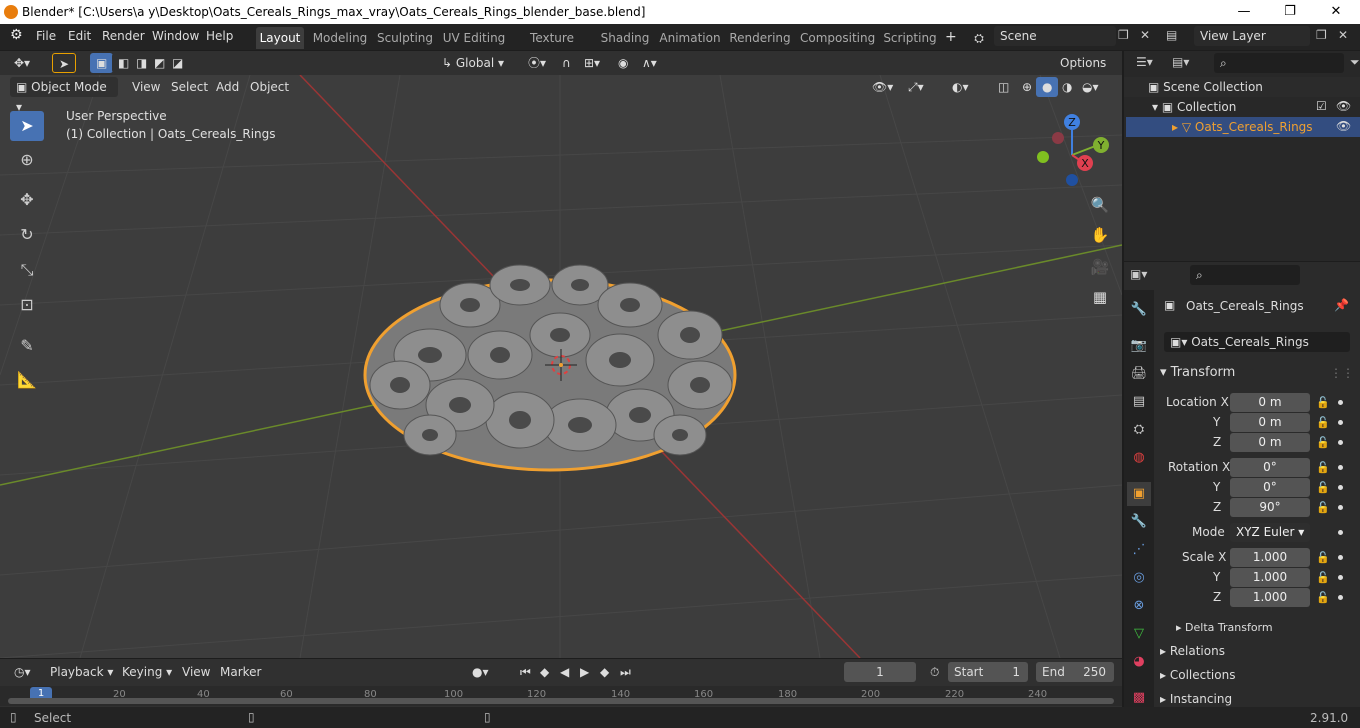  What do you see at coordinates (22, 672) in the screenshot?
I see `timeline-editor-icon: ◷▾` at bounding box center [22, 672].